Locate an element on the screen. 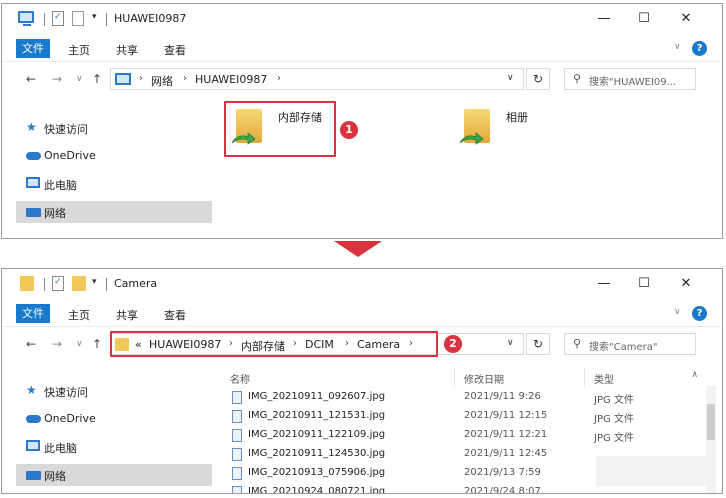 Image resolution: width=726 pixels, height=498 pixels. folder-icon is located at coordinates (27, 283).